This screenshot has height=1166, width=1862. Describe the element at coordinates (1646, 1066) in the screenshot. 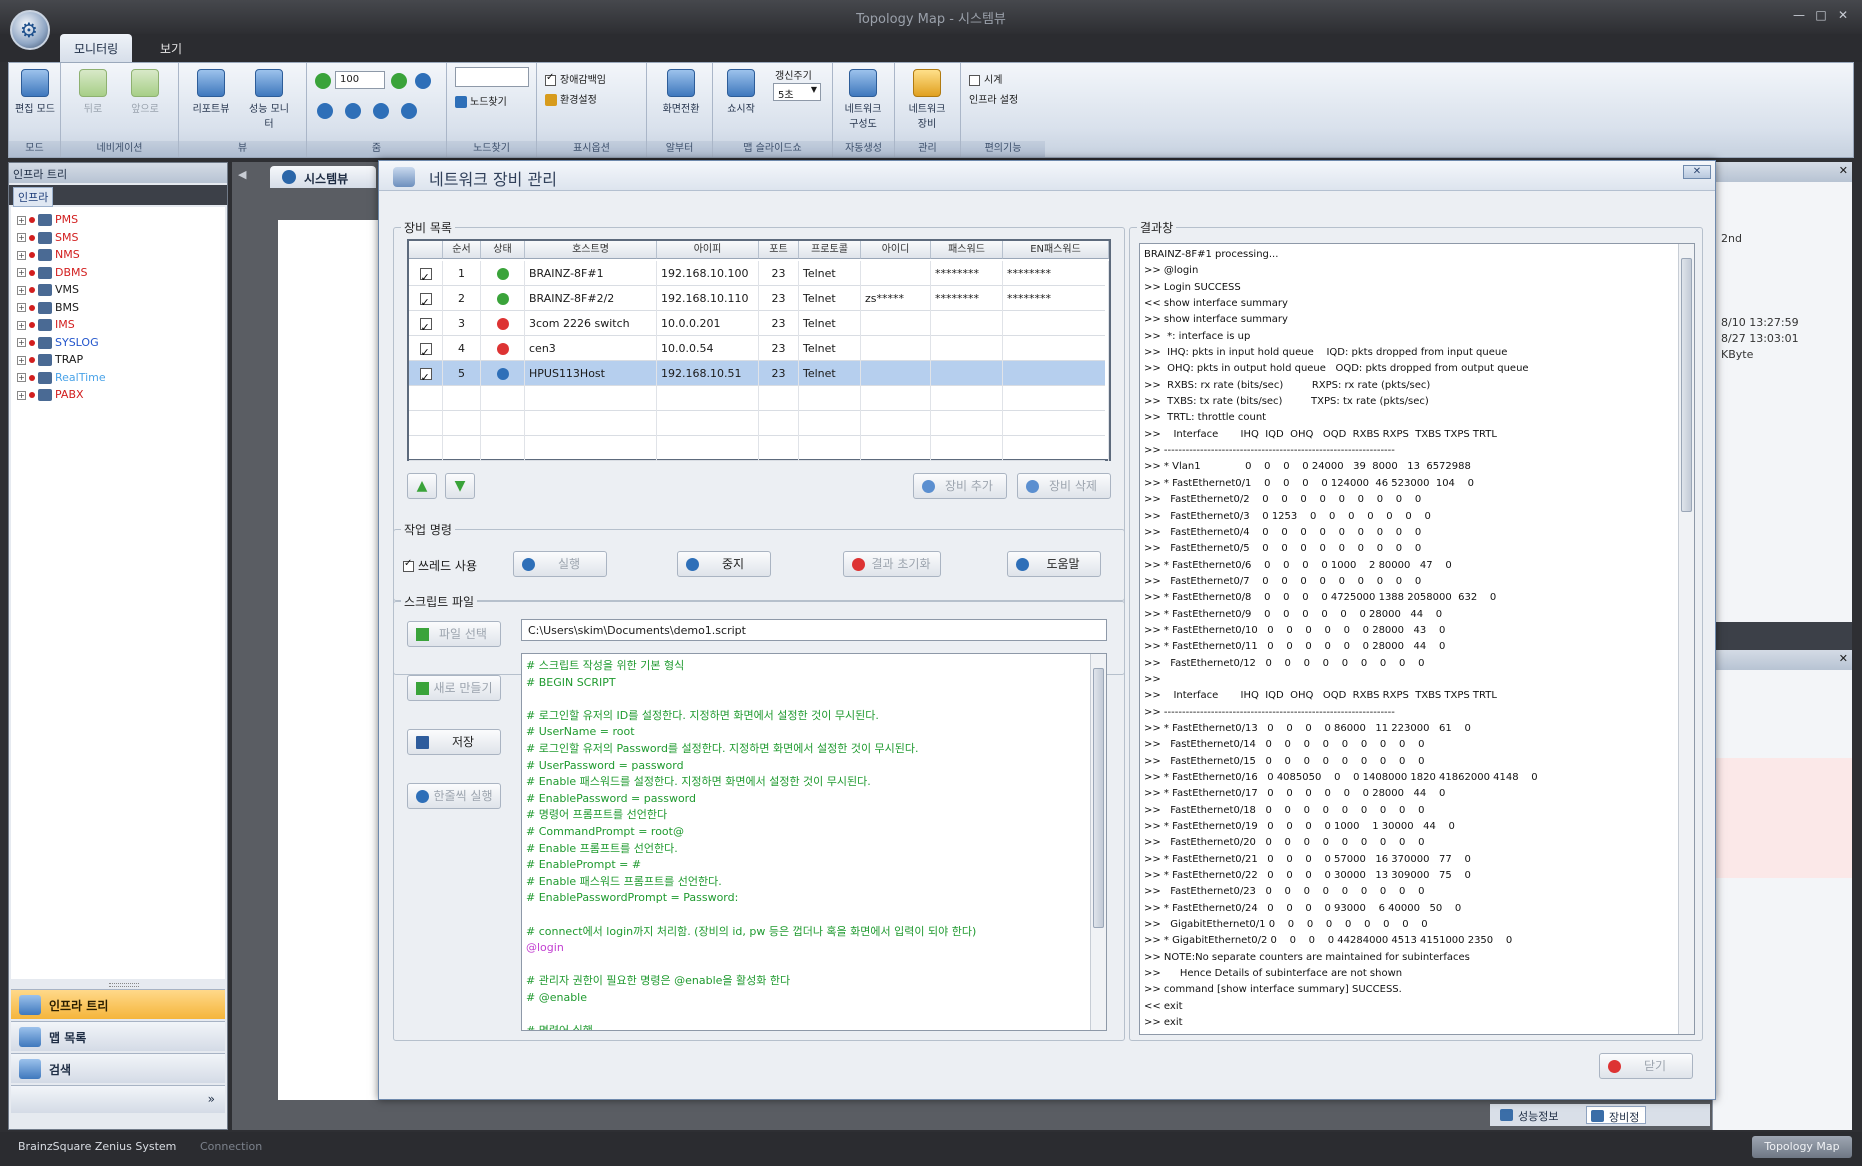

I see `close-button: 닫기` at that location.